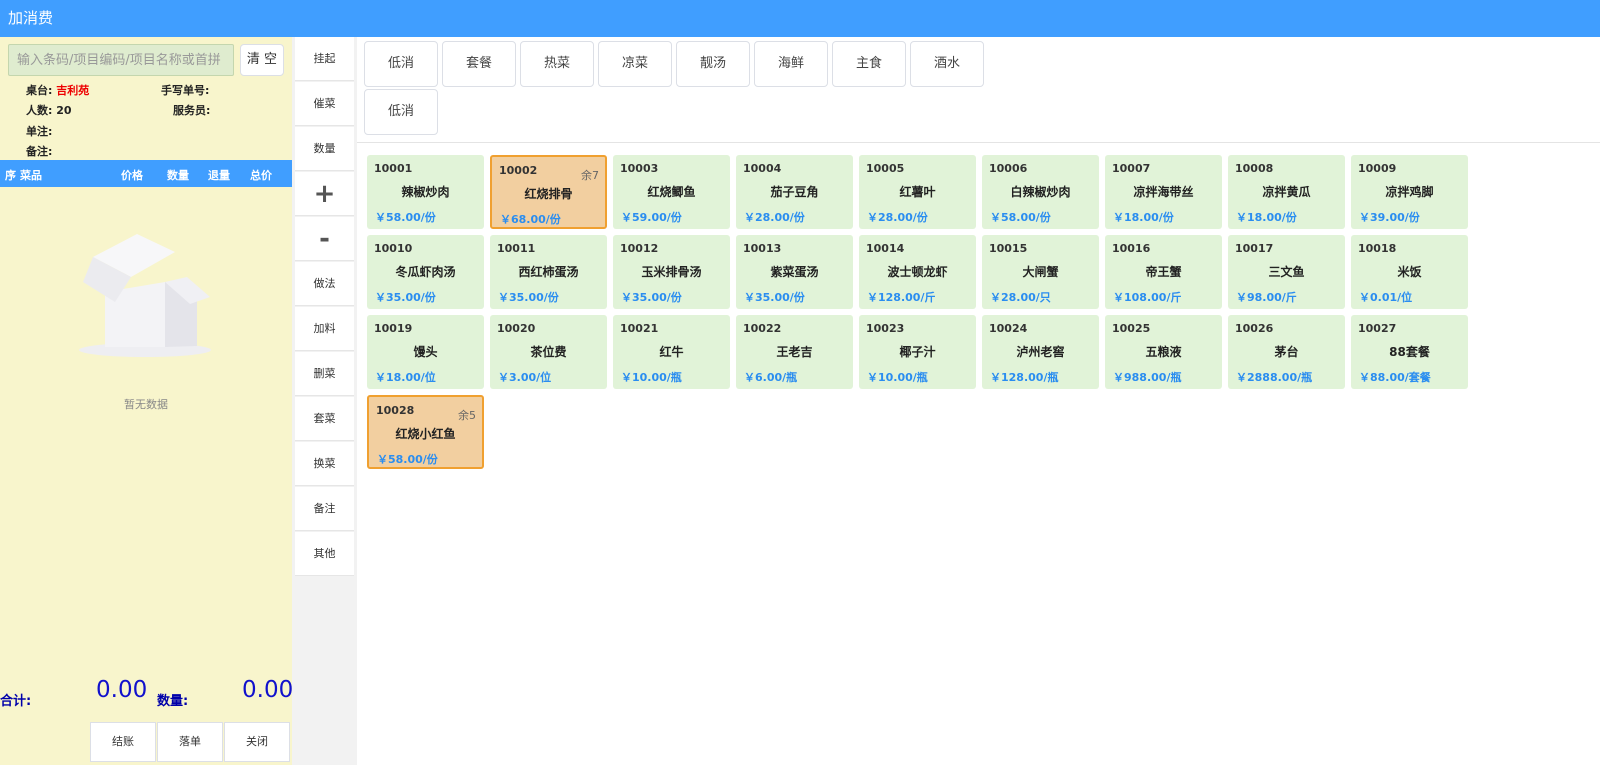  I want to click on dish-name: 茄子豆角, so click(794, 192).